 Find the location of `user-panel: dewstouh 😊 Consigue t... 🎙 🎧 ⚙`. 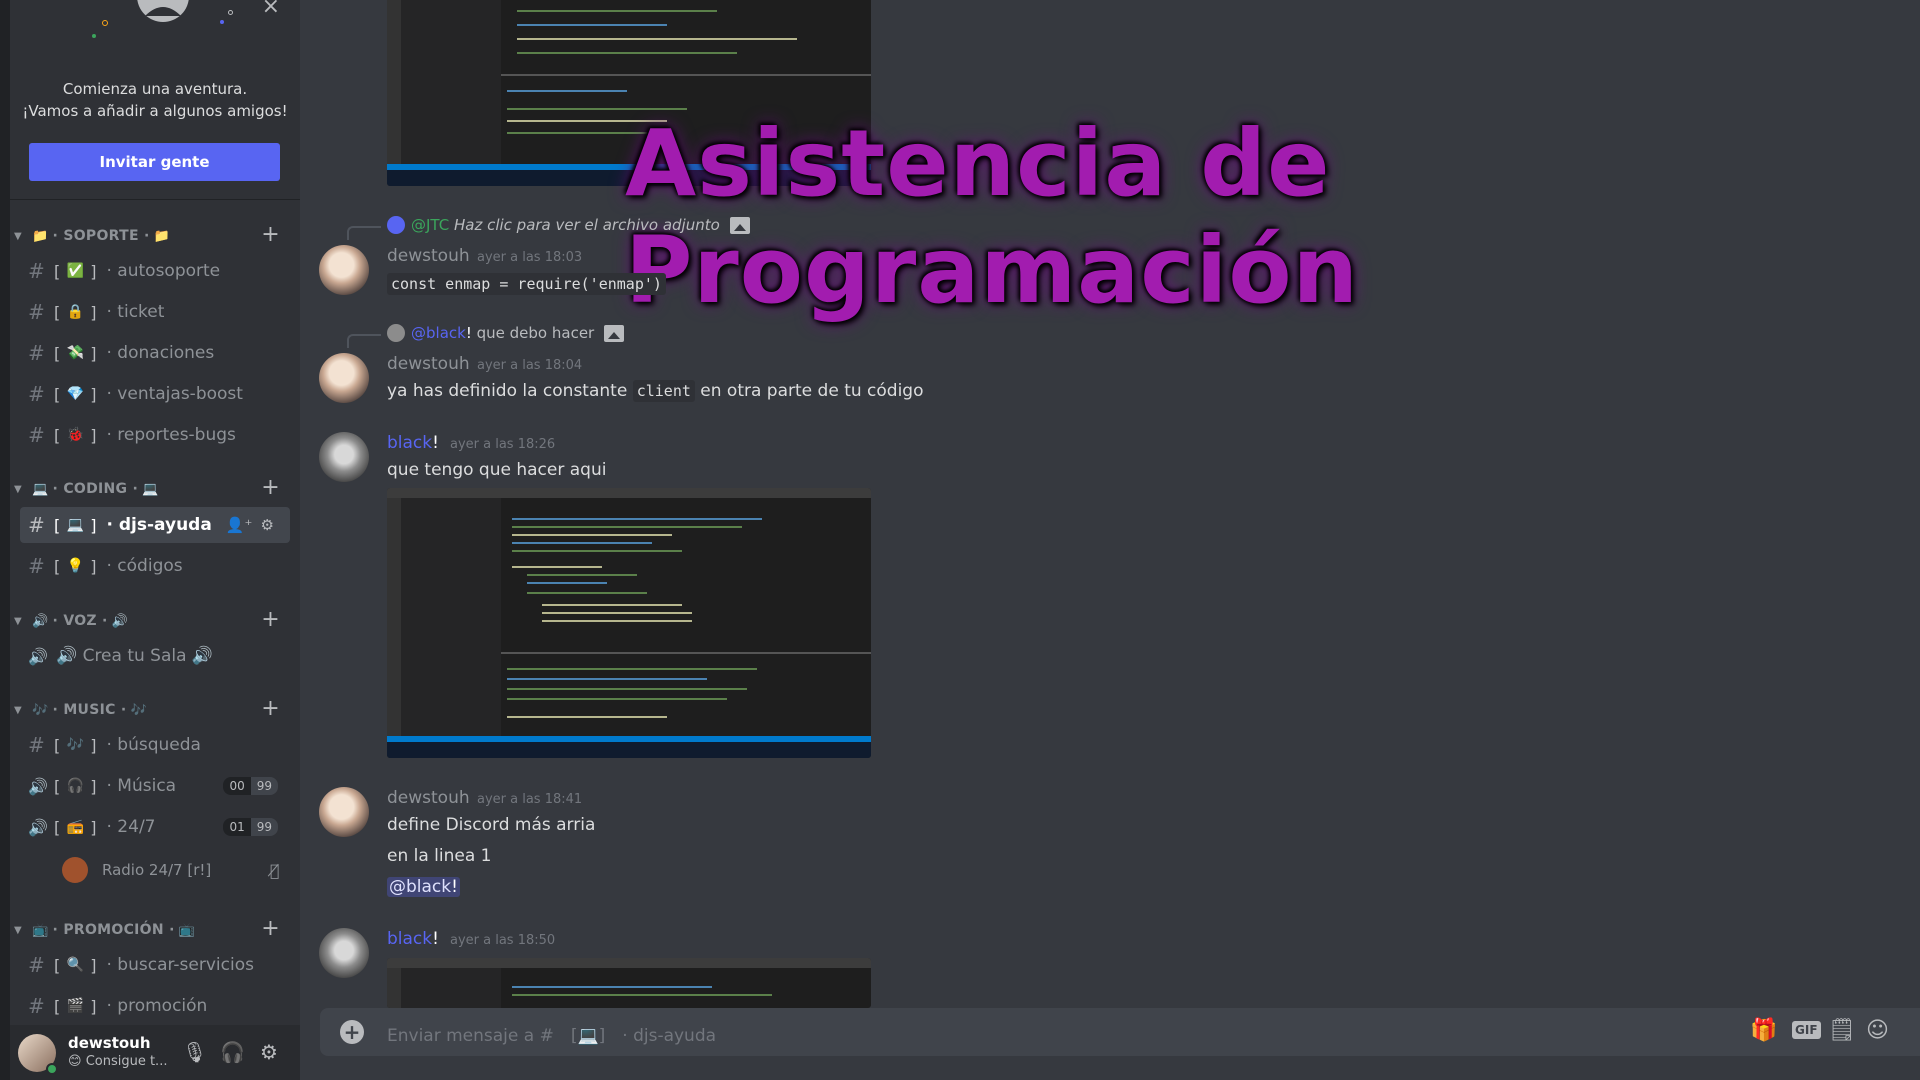

user-panel: dewstouh 😊 Consigue t... 🎙 🎧 ⚙ is located at coordinates (155, 1052).